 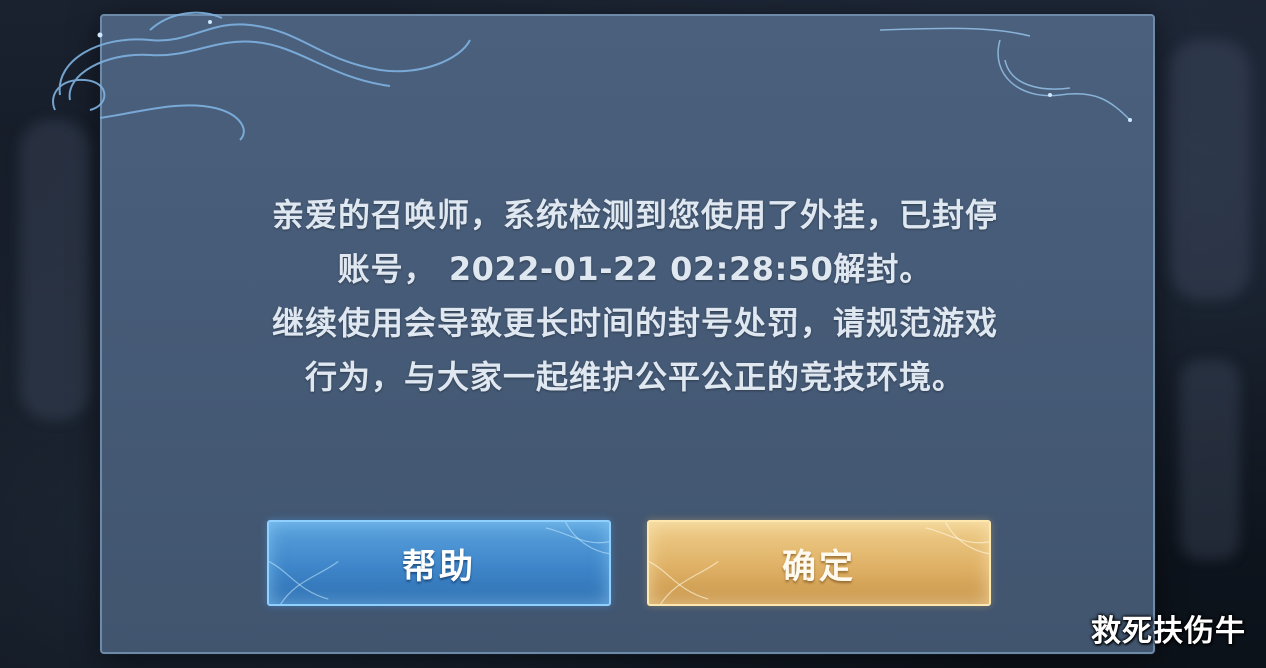 I want to click on confirm-button-label: 确定, so click(x=819, y=566).